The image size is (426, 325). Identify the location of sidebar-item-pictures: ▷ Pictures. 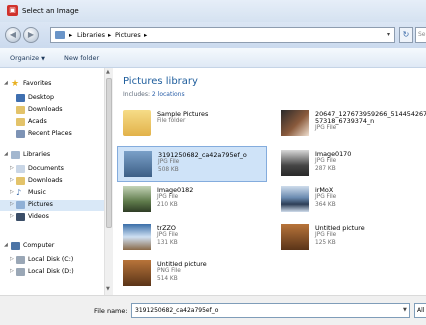
(52, 205).